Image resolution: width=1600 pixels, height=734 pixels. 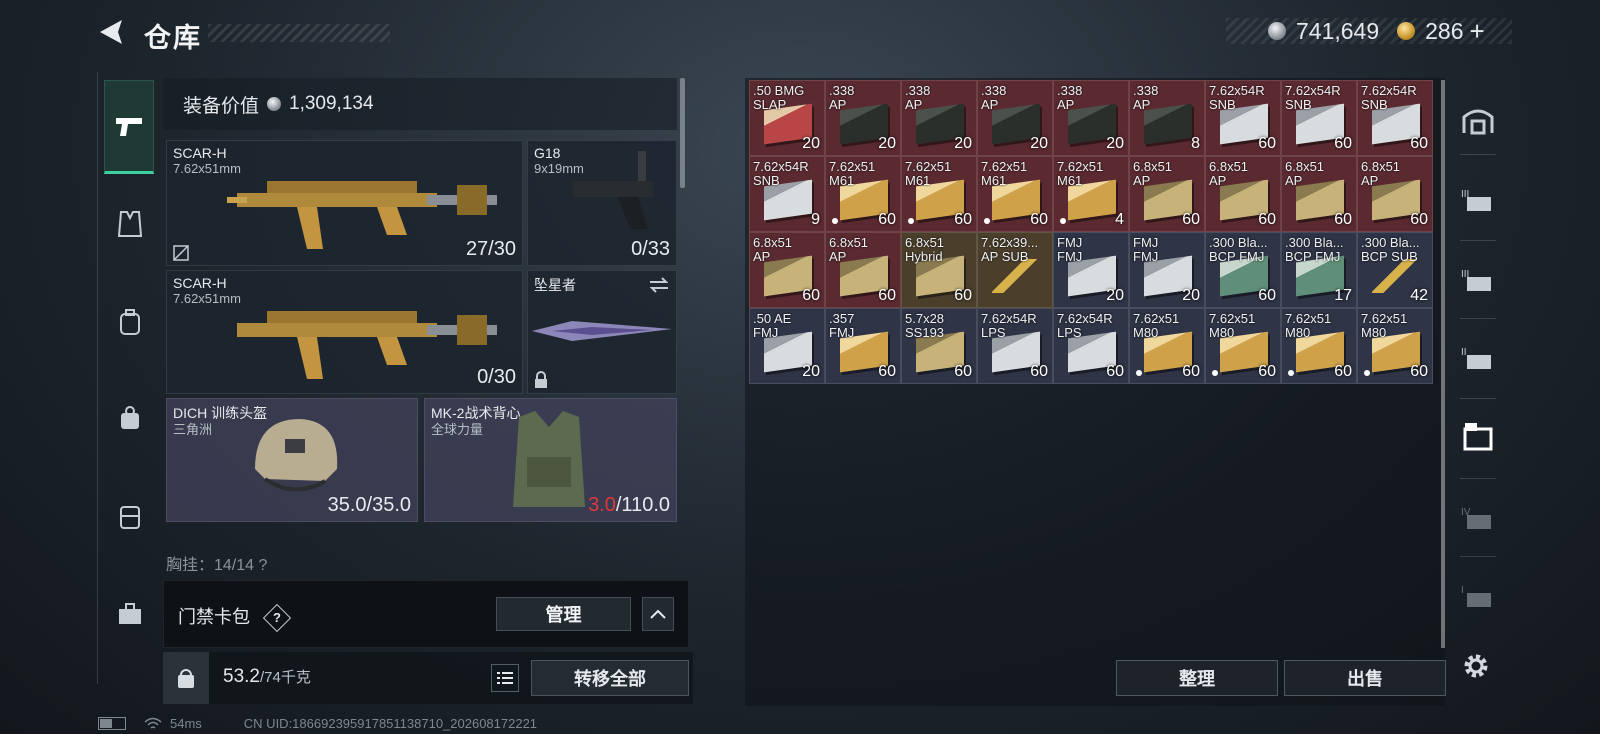 I want to click on ammo-type: M61, so click(x=842, y=180).